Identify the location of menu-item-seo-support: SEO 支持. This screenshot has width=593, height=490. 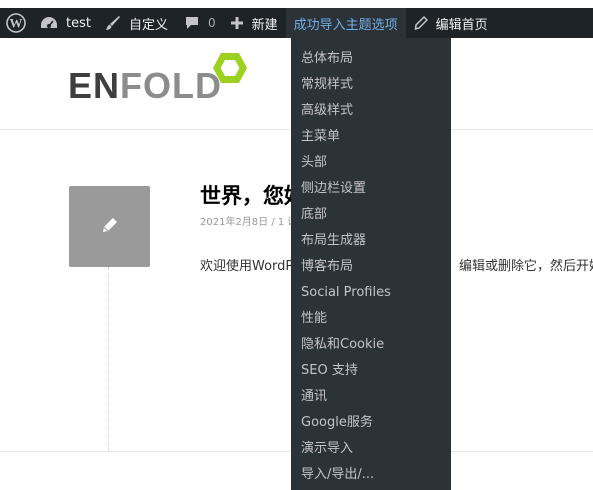
(371, 371).